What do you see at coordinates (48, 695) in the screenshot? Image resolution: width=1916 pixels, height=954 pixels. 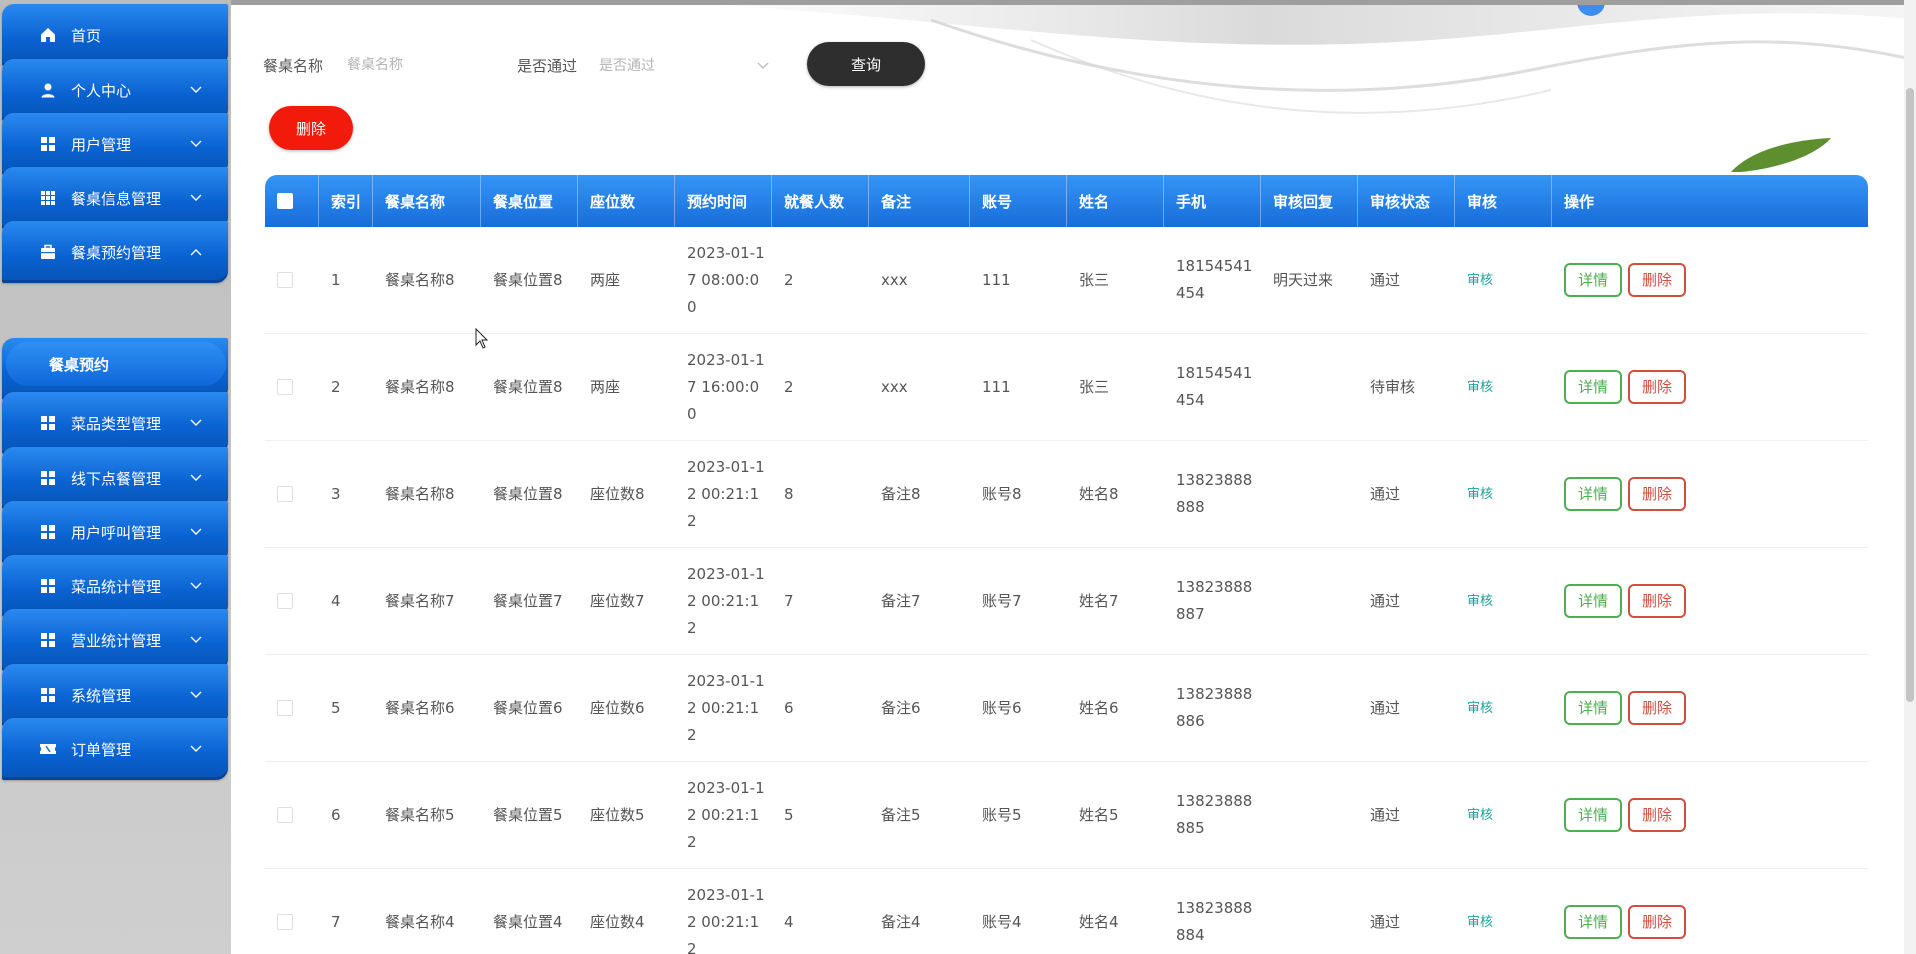 I see `grid-icon` at bounding box center [48, 695].